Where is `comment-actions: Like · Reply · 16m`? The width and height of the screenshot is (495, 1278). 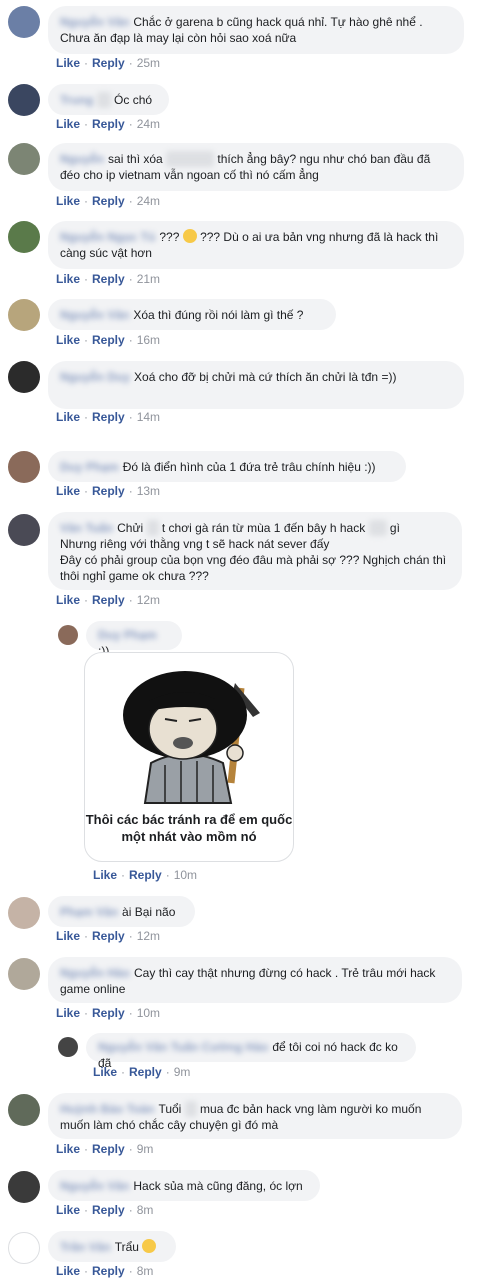 comment-actions: Like · Reply · 16m is located at coordinates (108, 340).